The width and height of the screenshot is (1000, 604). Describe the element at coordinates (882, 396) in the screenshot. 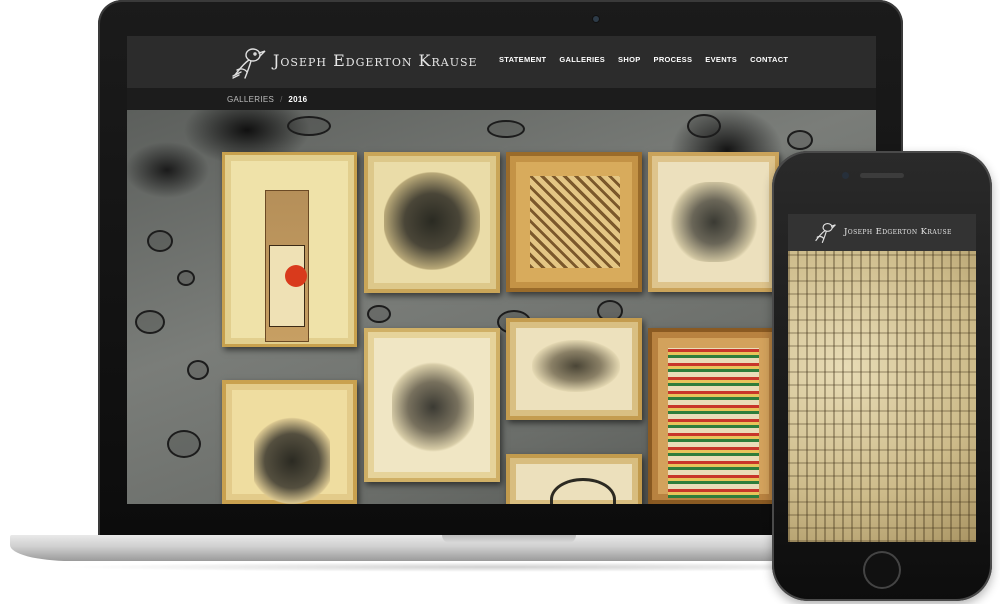

I see `phone-hero-artwork` at that location.